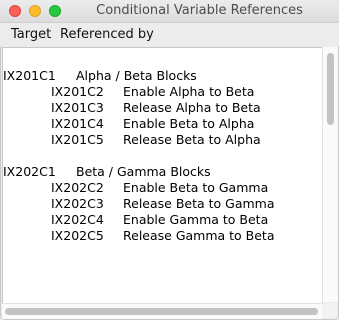 The image size is (339, 320). What do you see at coordinates (192, 107) in the screenshot?
I see `reference-description: Release Alpha to Beta` at bounding box center [192, 107].